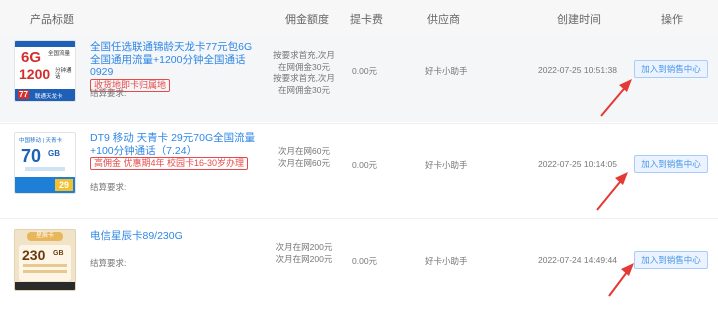  I want to click on col-supplier: 供应商, so click(443, 20).